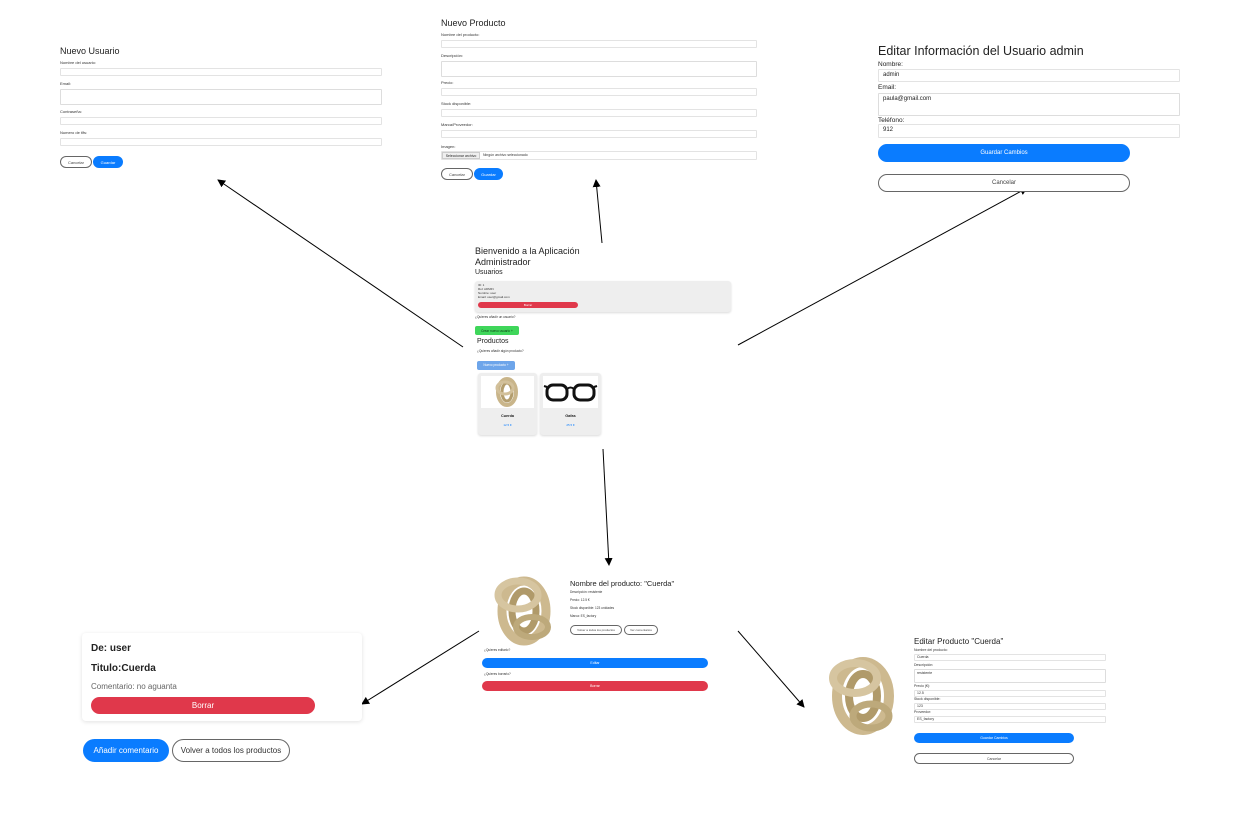 The width and height of the screenshot is (1257, 822). Describe the element at coordinates (507, 425) in the screenshot. I see `product-price: 12.5 €` at that location.